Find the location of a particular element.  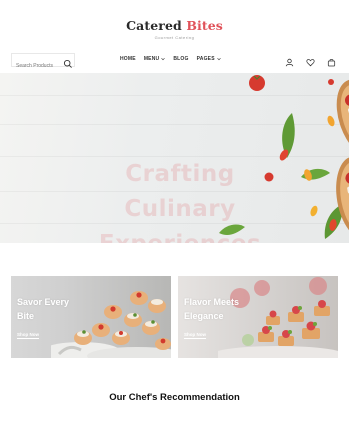

search-input is located at coordinates (36, 66).